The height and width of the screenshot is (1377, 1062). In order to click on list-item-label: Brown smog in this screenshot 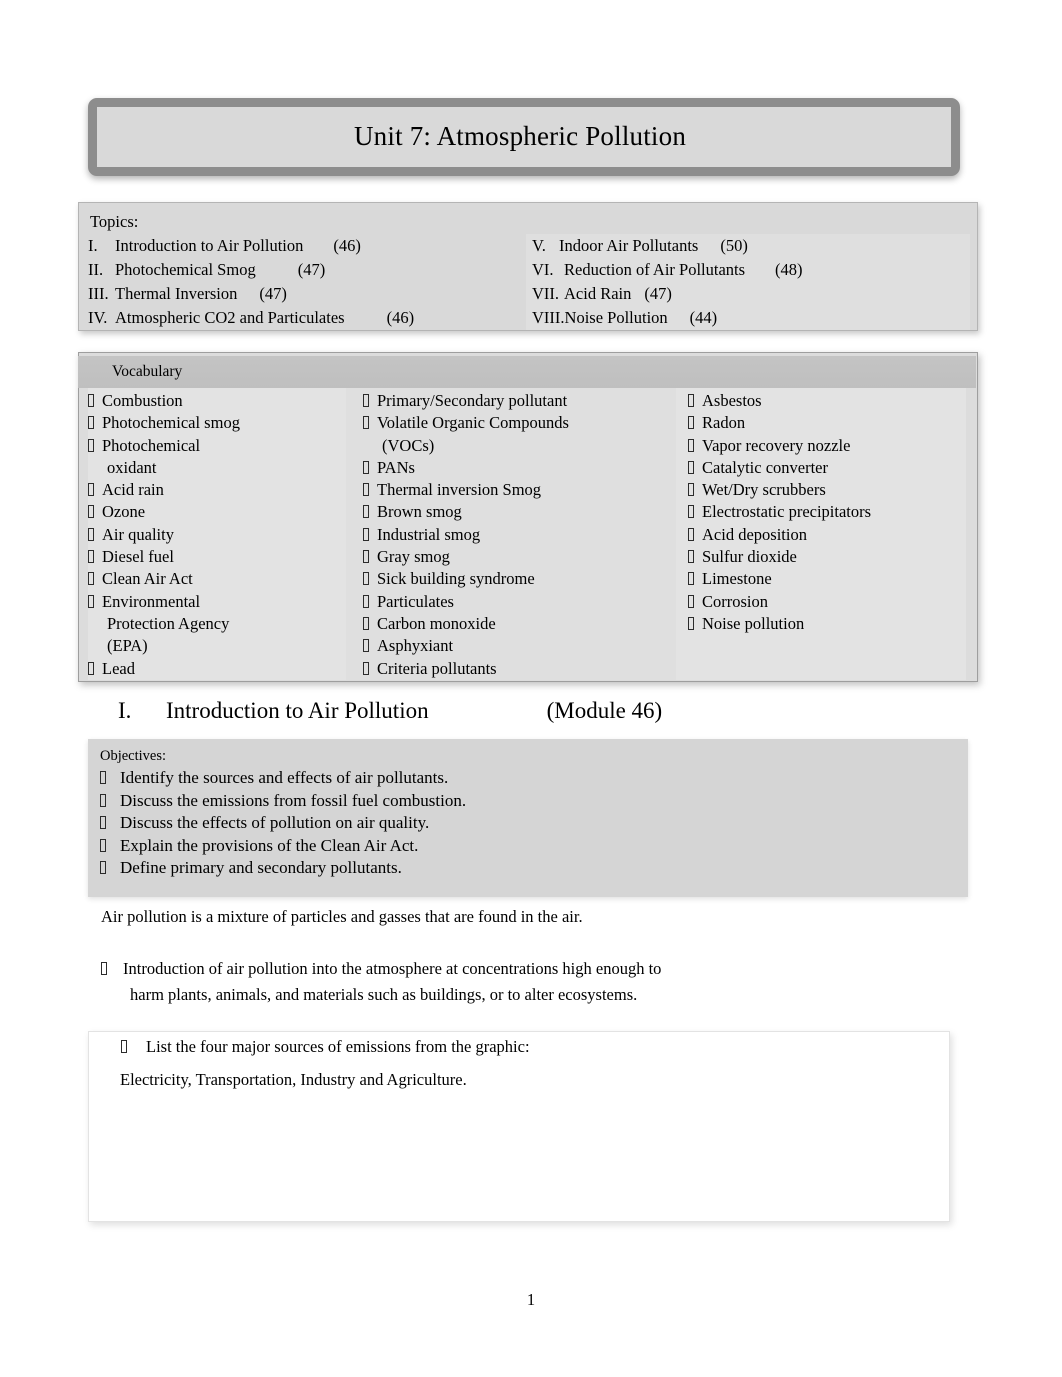, I will do `click(419, 512)`.